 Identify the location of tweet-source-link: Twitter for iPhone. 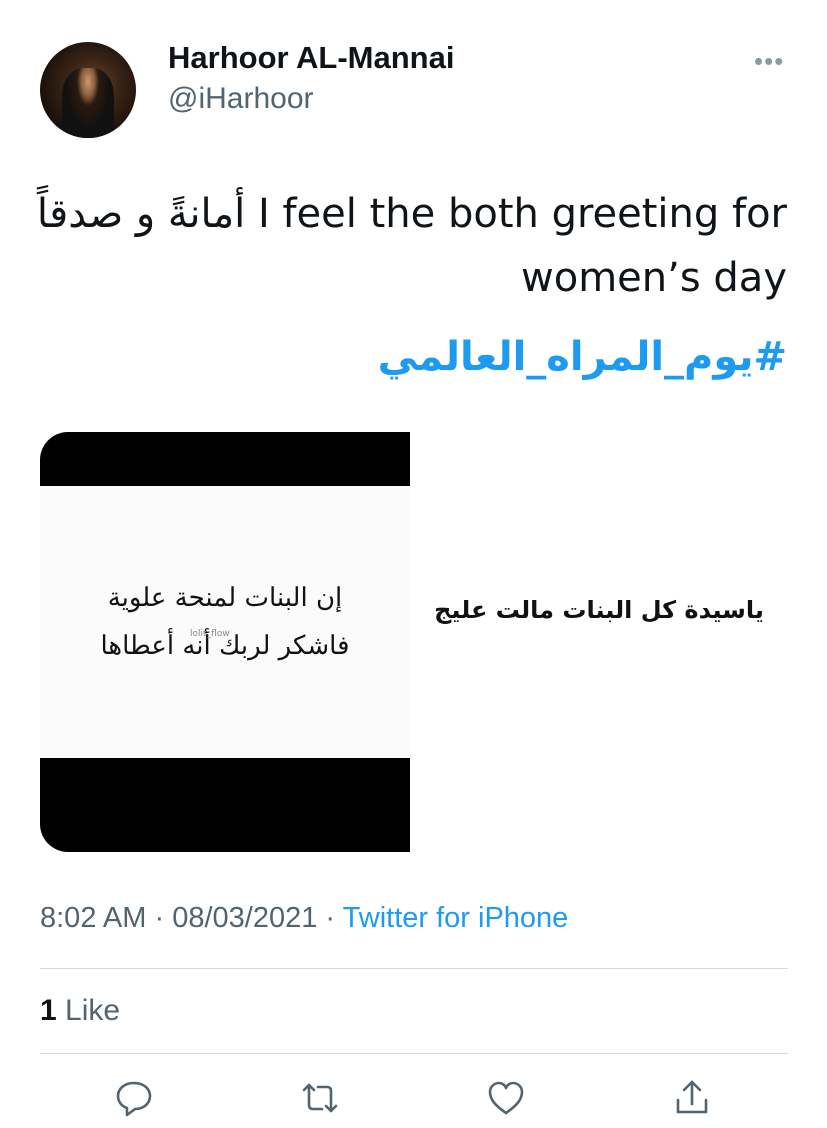
(456, 918).